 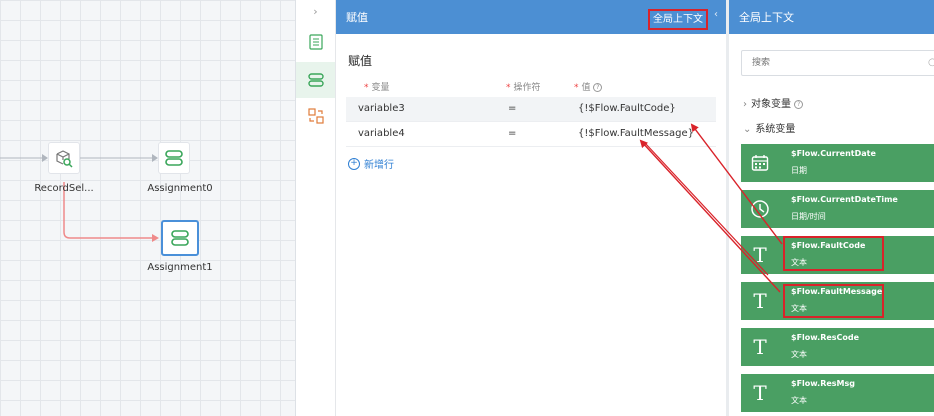 What do you see at coordinates (531, 109) in the screenshot?
I see `table-row: variable3 = {!$Flow.FaultCode}` at bounding box center [531, 109].